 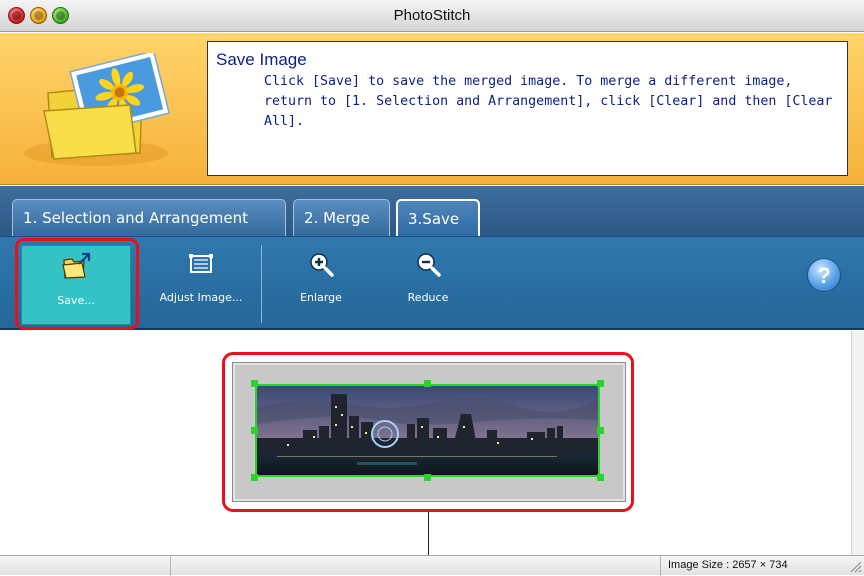 What do you see at coordinates (321, 285) in the screenshot?
I see `enlarge-button: Enlarge` at bounding box center [321, 285].